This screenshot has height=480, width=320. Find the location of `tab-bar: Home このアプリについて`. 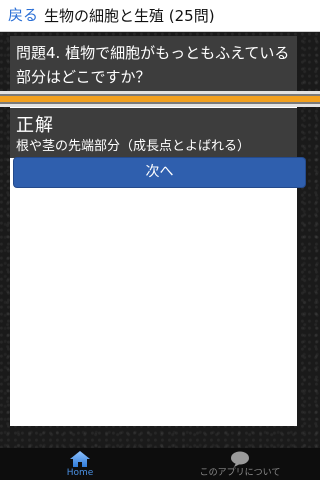

tab-bar: Home このアプリについて is located at coordinates (160, 464).